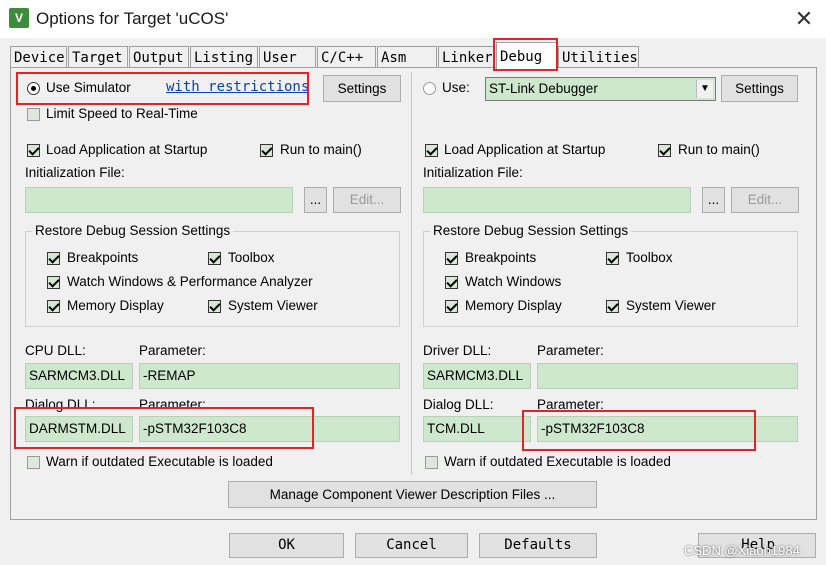 The image size is (826, 565). I want to click on tab-c-cpp: C/C++, so click(346, 56).